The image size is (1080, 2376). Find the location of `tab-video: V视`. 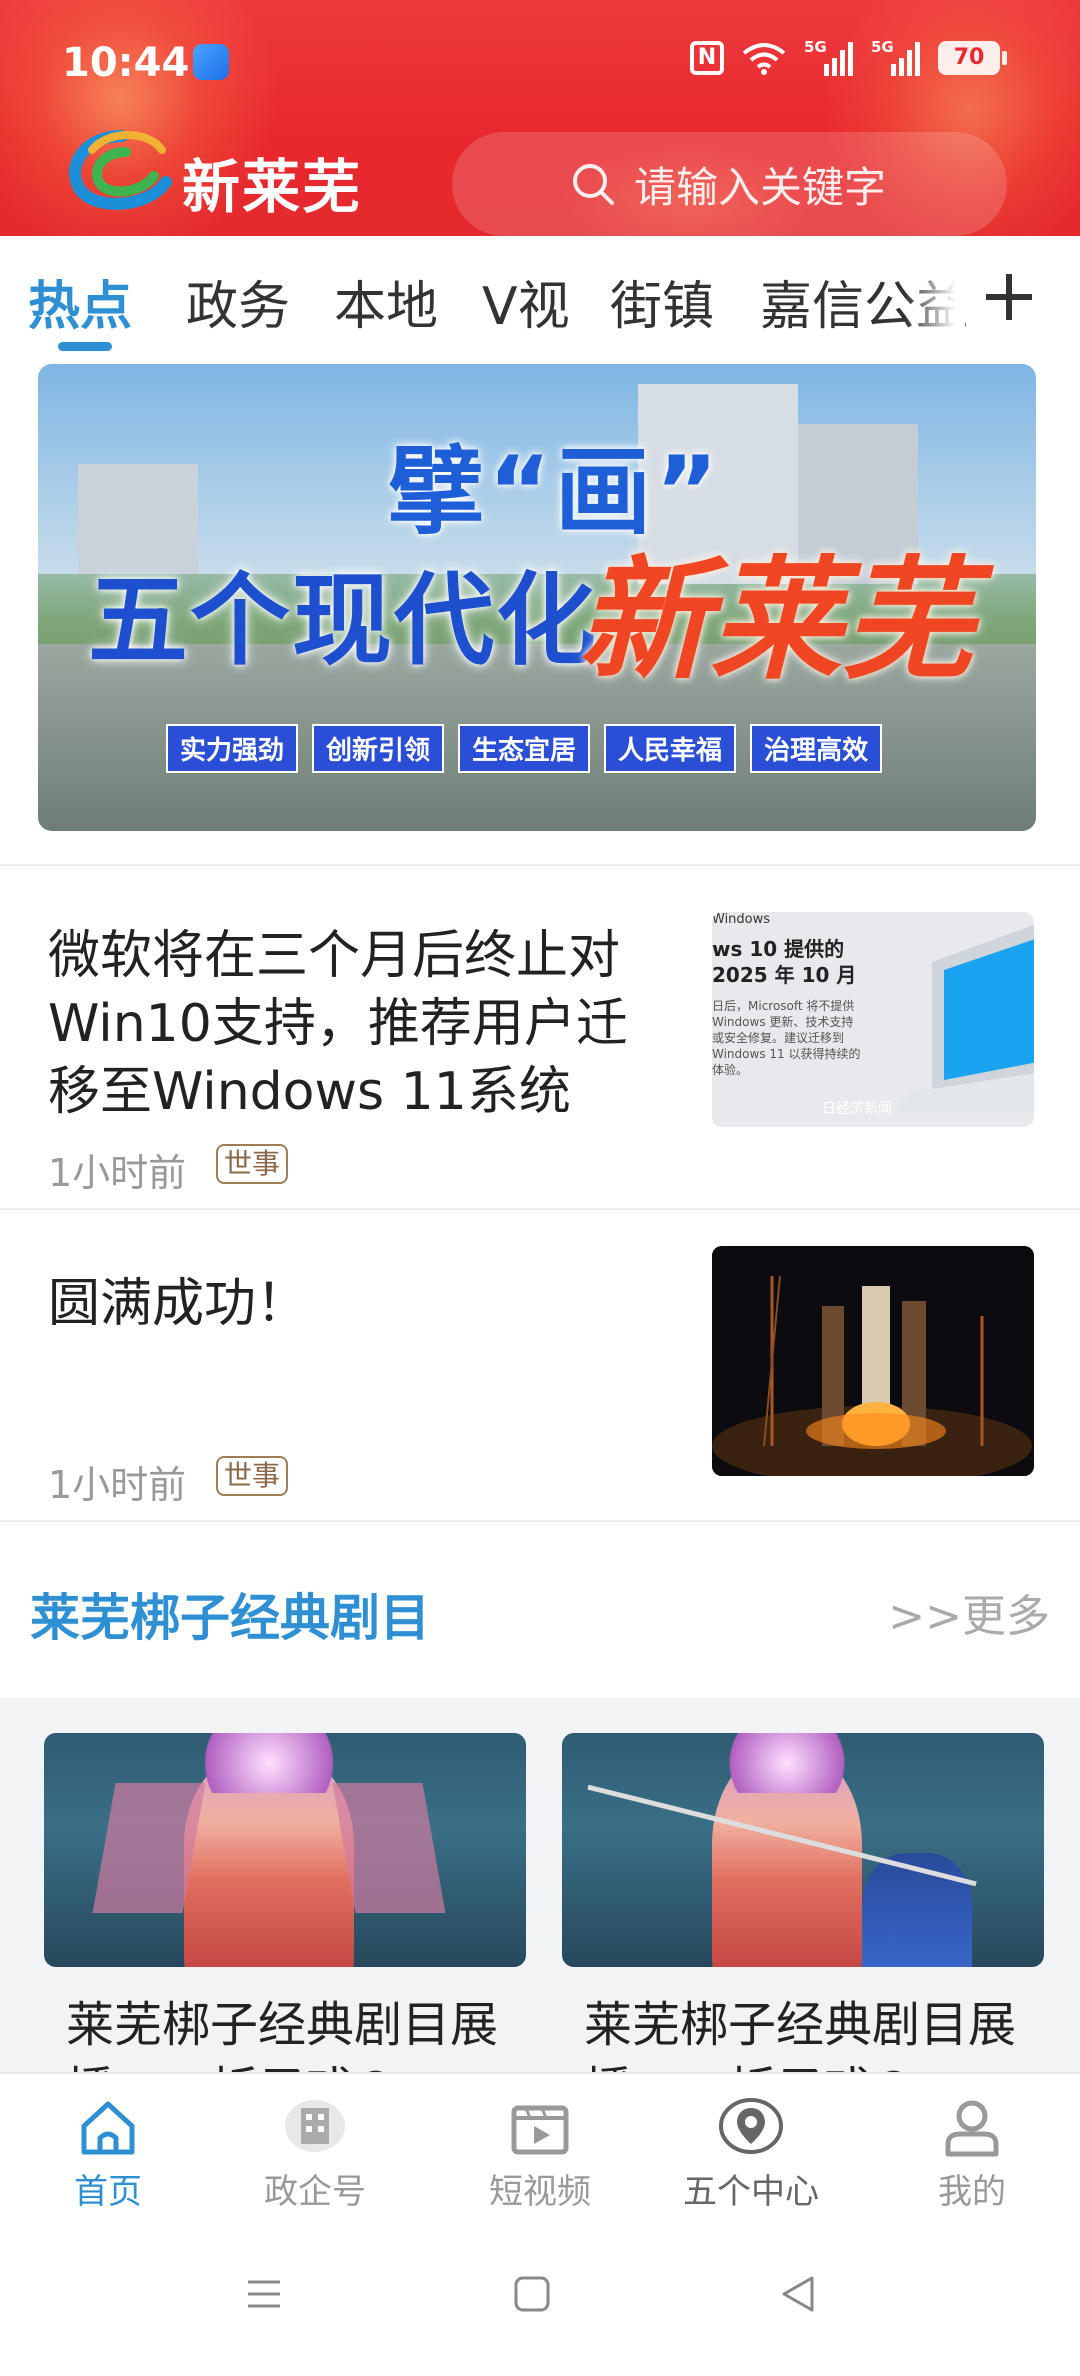

tab-video: V视 is located at coordinates (526, 301).